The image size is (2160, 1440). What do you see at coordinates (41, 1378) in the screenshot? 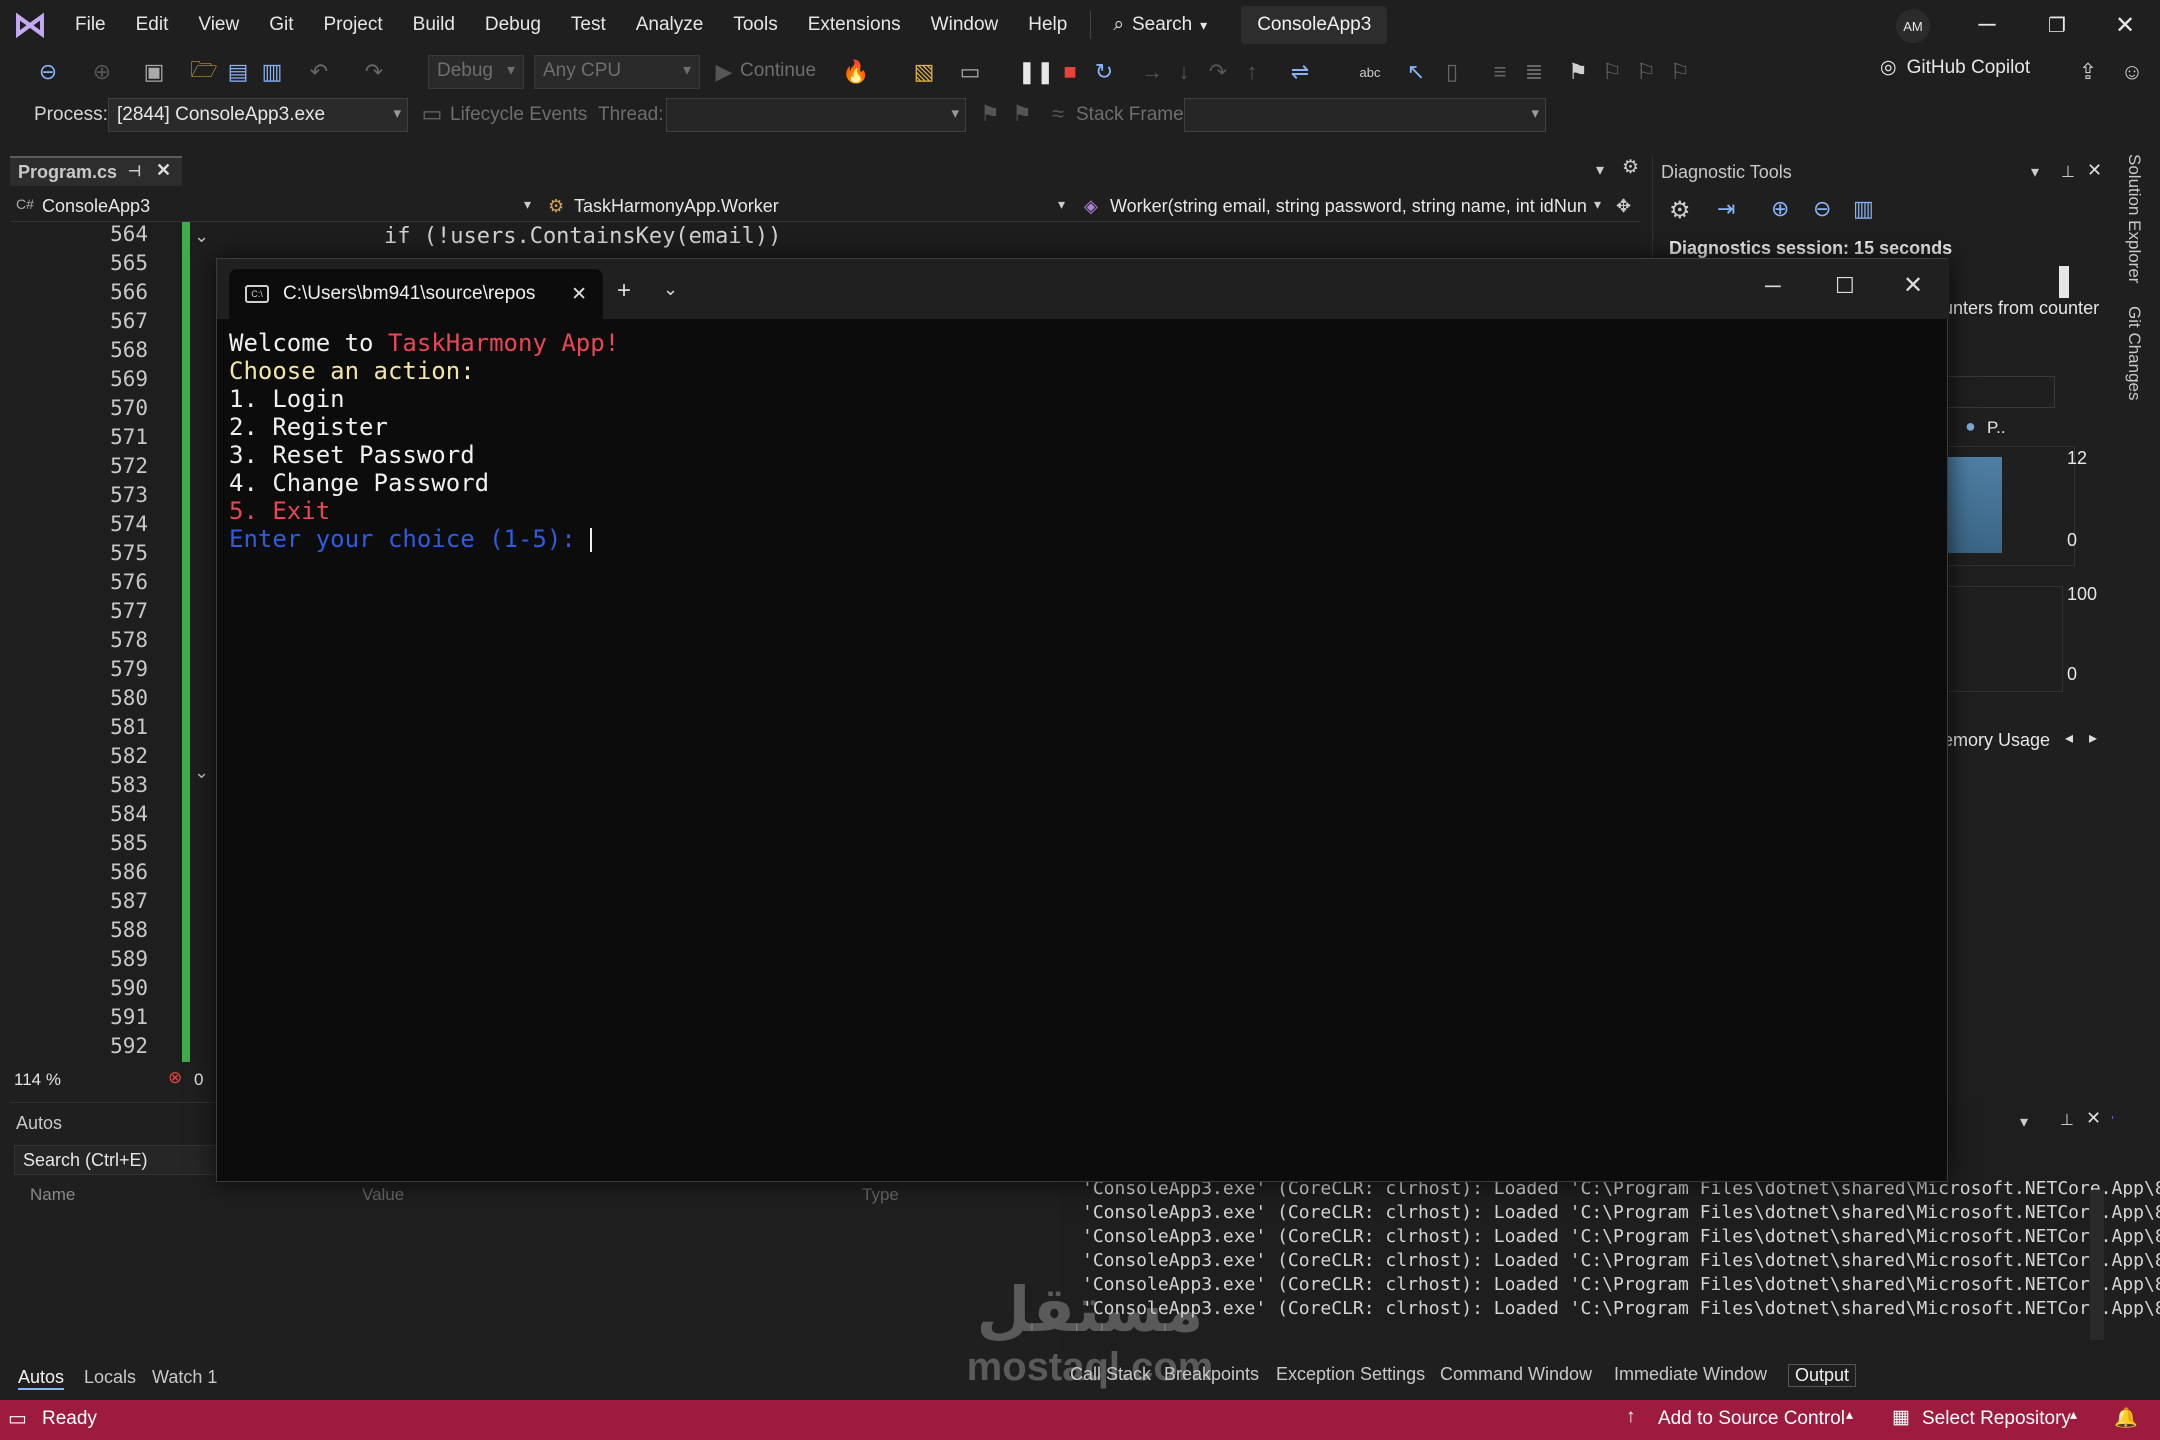
I see `tab-autos: Autos` at bounding box center [41, 1378].